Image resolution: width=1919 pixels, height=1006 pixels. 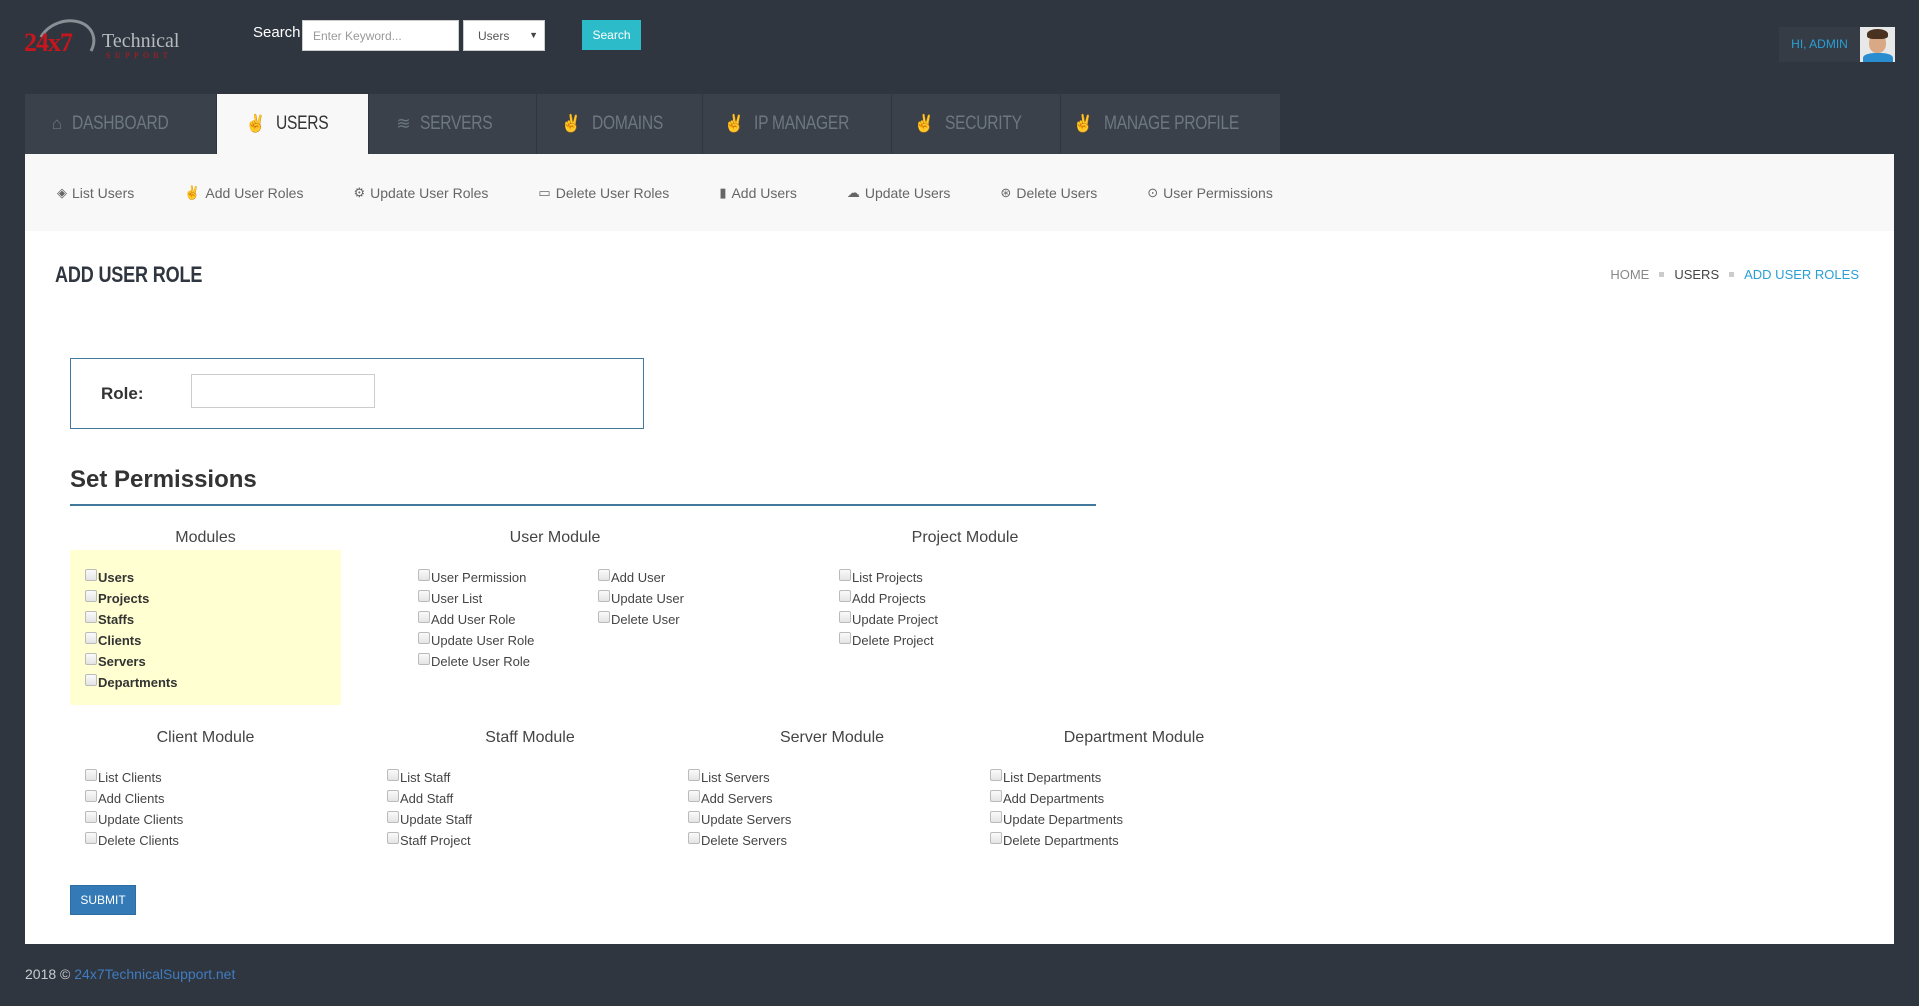 What do you see at coordinates (1210, 193) in the screenshot?
I see `subnav-item-user-permissions: ⊙ User Permissions` at bounding box center [1210, 193].